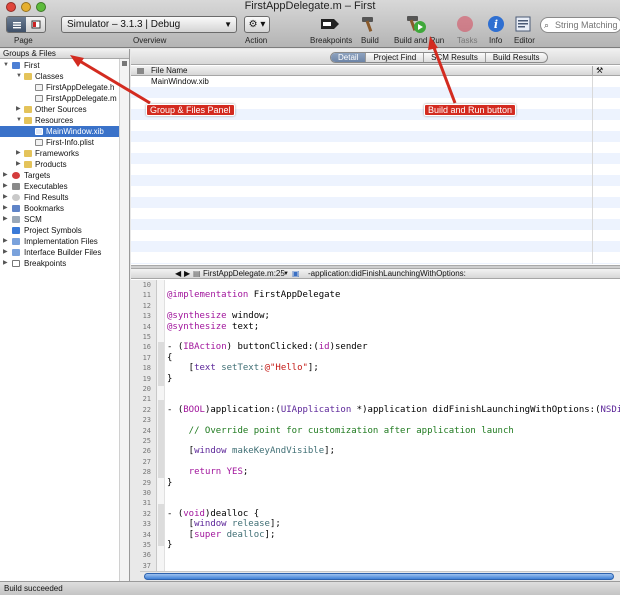  Describe the element at coordinates (64, 263) in the screenshot. I see `tree-item-breakpoints: ▶ Breakpoints` at that location.